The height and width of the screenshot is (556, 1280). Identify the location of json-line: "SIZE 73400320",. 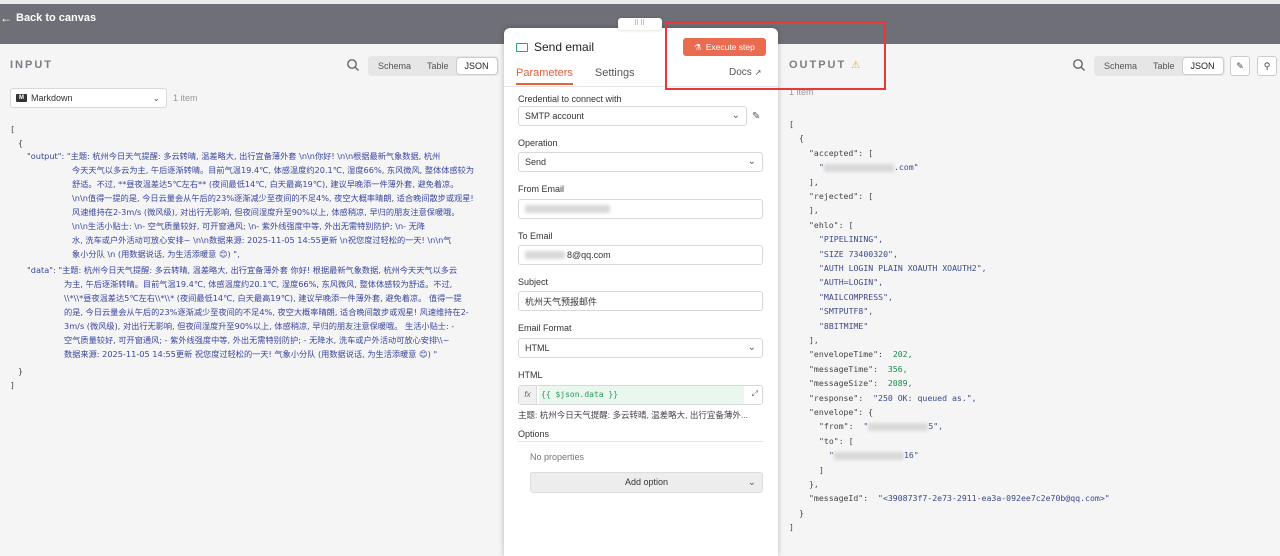
(858, 253).